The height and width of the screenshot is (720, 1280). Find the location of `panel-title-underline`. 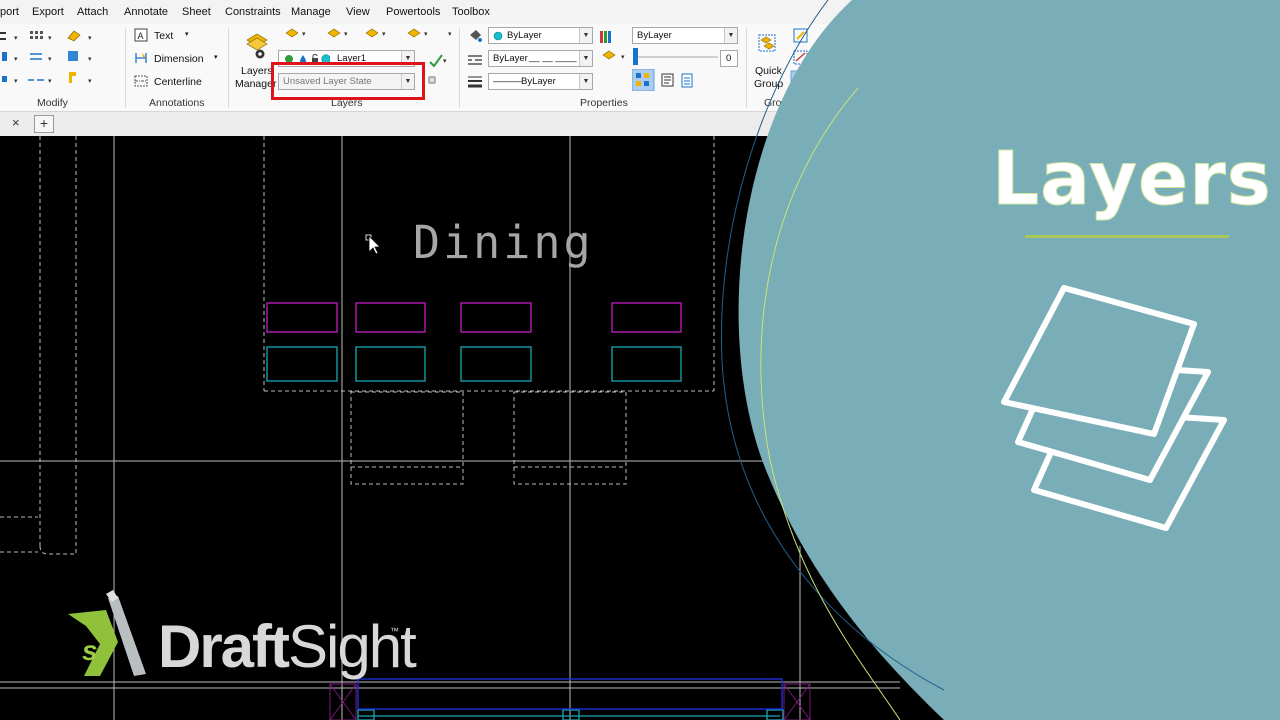

panel-title-underline is located at coordinates (1127, 236).